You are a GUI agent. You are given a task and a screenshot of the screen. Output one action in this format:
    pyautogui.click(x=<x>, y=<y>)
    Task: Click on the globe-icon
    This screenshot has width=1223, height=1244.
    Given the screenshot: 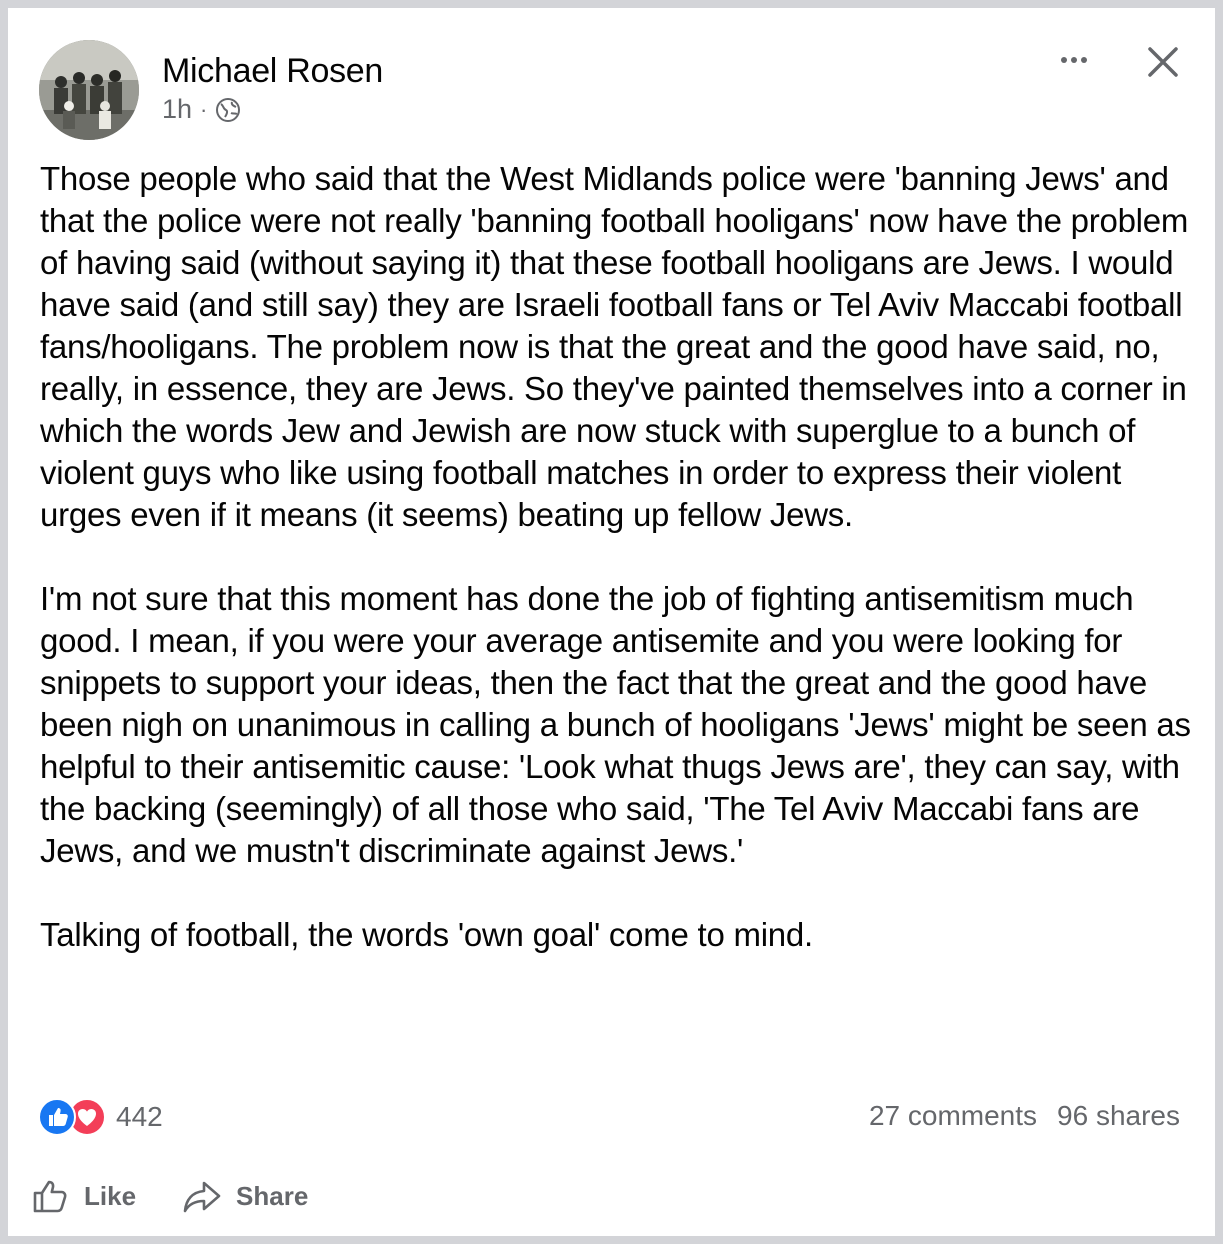 What is the action you would take?
    pyautogui.click(x=228, y=109)
    